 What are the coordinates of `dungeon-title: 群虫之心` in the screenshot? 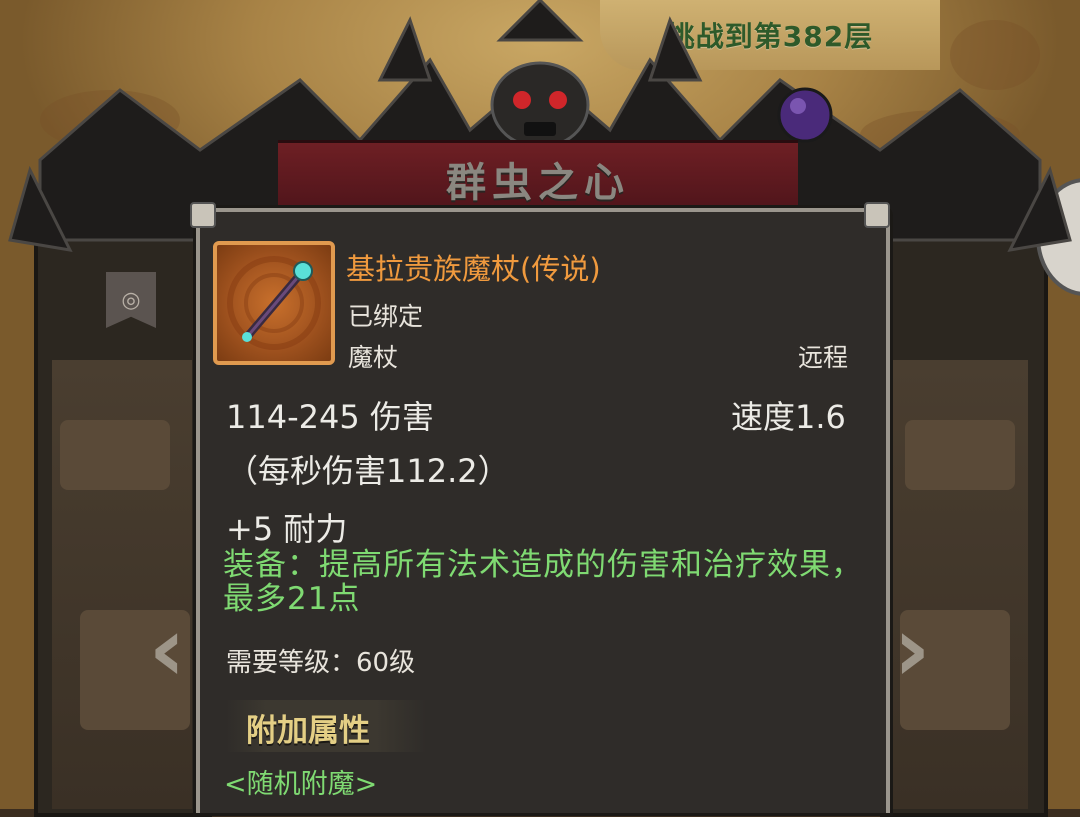 It's located at (538, 183).